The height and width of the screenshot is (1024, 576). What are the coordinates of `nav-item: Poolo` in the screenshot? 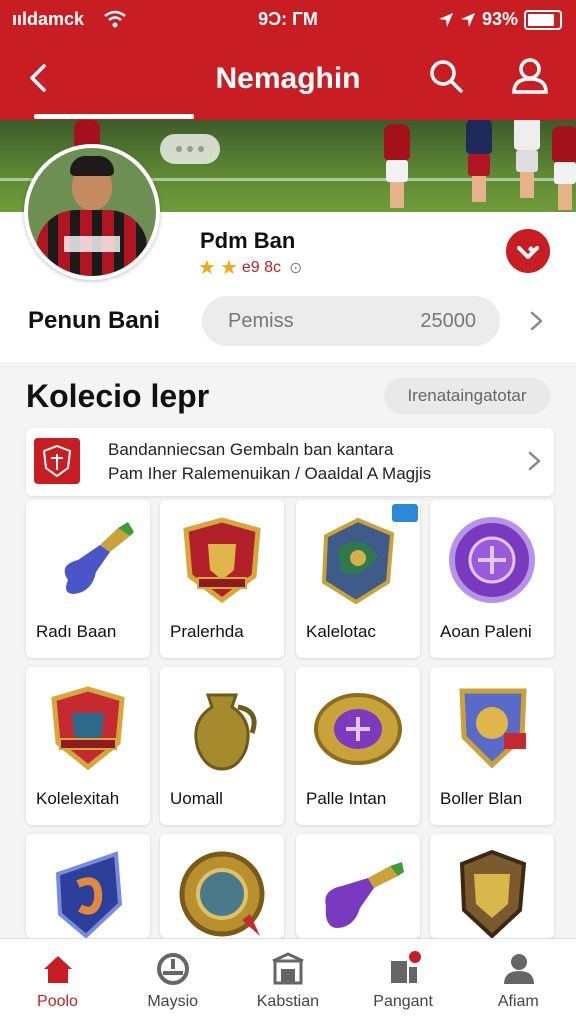 It's located at (57, 981).